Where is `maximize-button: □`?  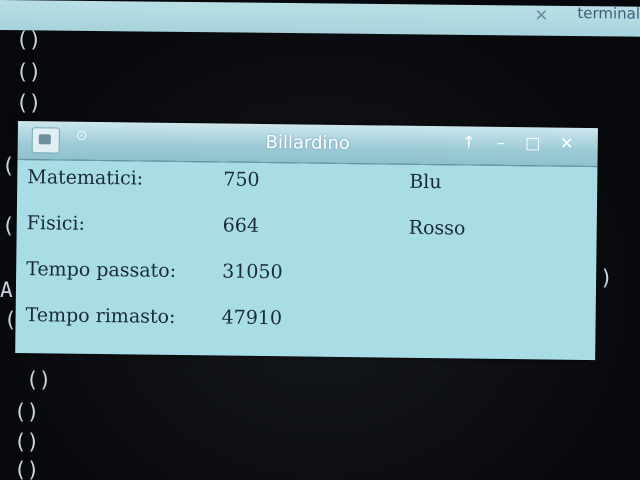
maximize-button: □ is located at coordinates (533, 143).